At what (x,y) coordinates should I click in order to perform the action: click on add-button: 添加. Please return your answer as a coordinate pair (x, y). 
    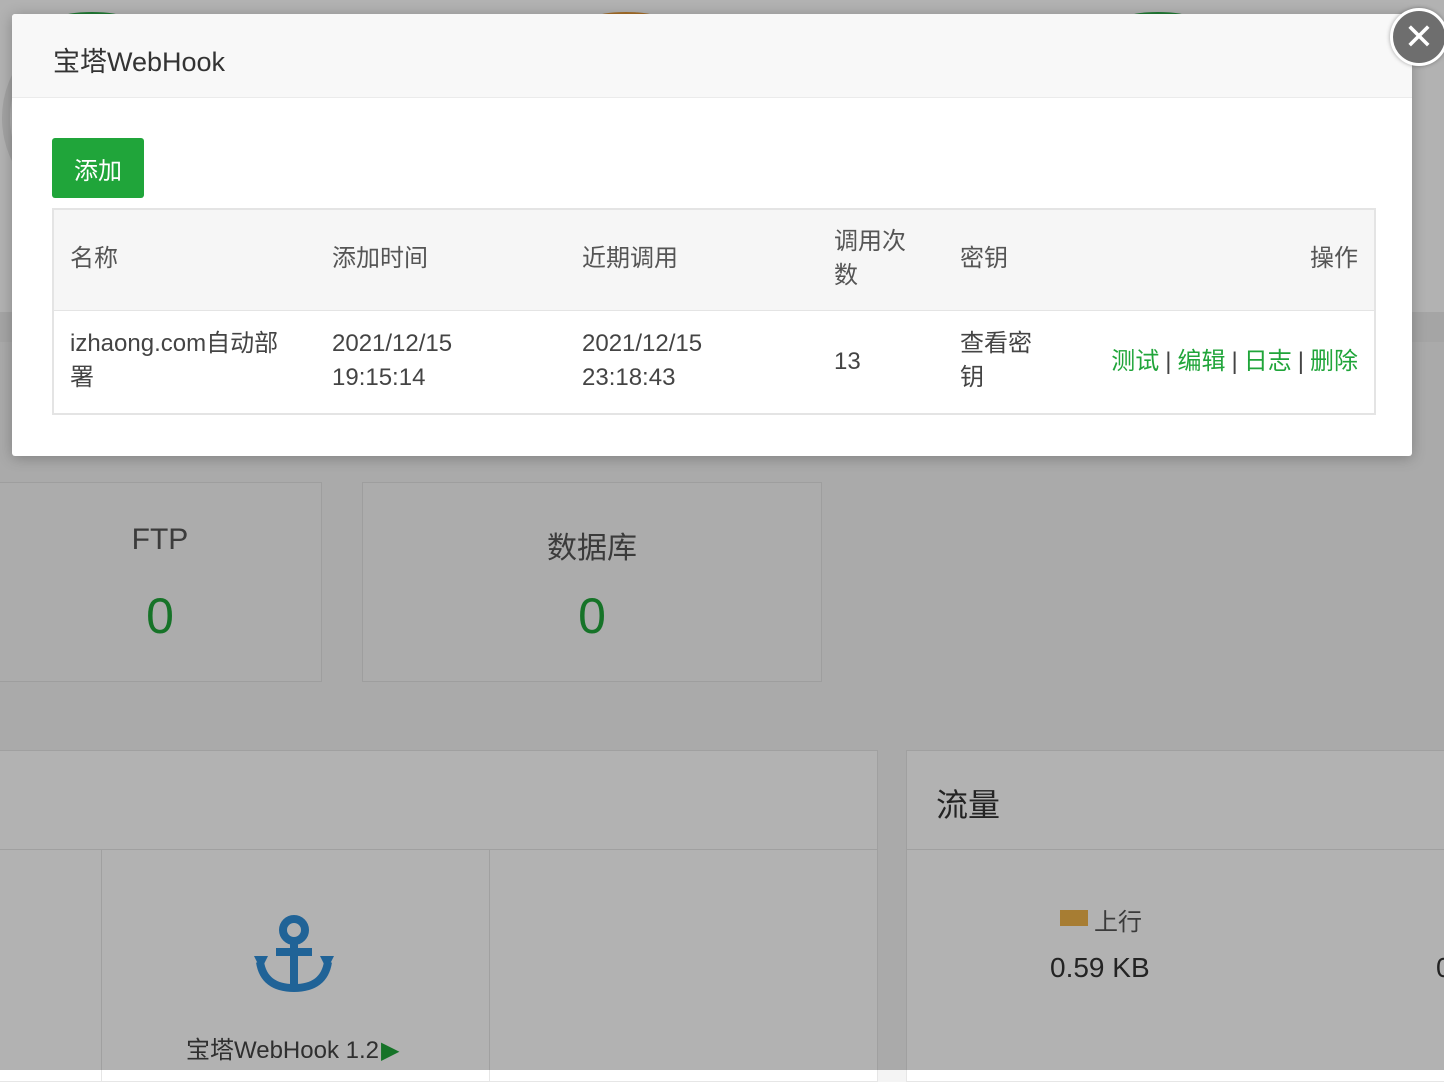
    Looking at the image, I should click on (98, 168).